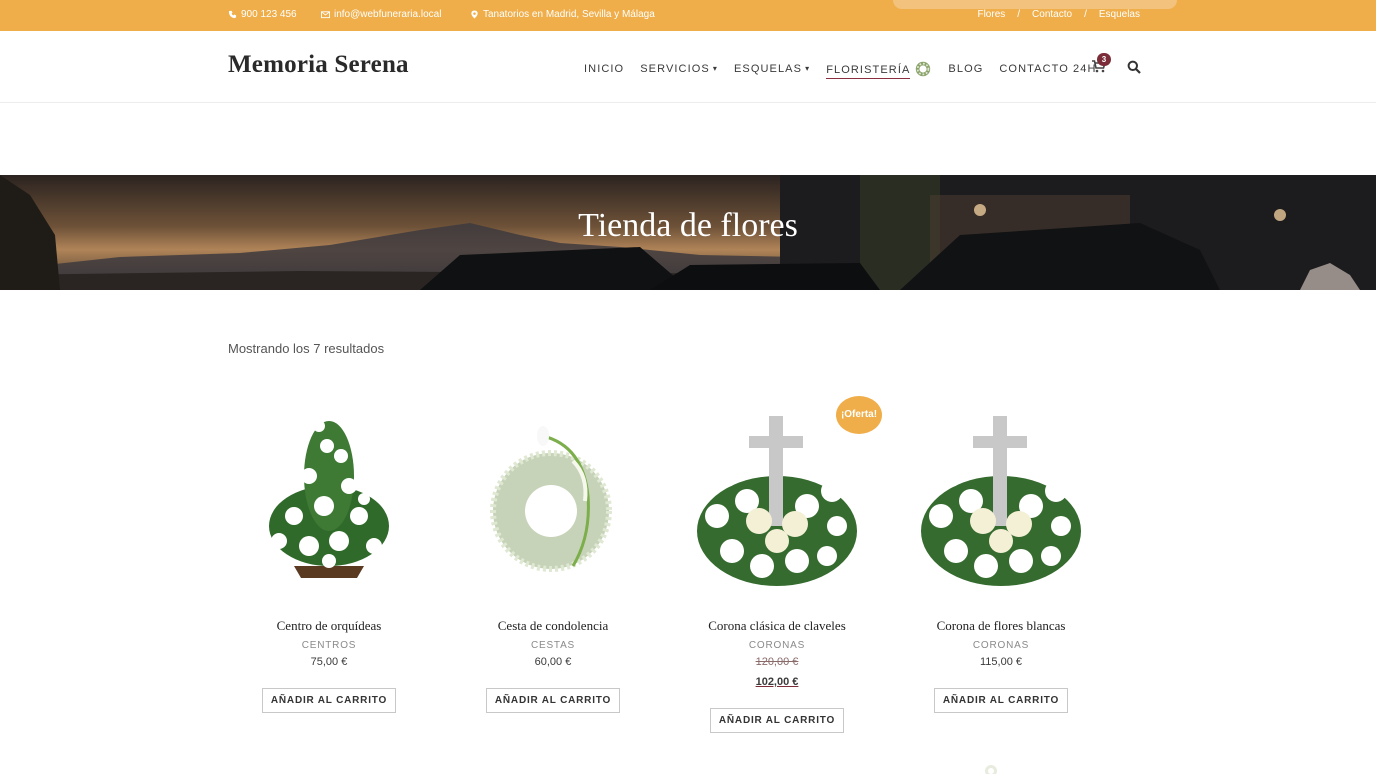 The width and height of the screenshot is (1376, 774). I want to click on top-links: Flores / Contacto / Esquelas, so click(1058, 14).